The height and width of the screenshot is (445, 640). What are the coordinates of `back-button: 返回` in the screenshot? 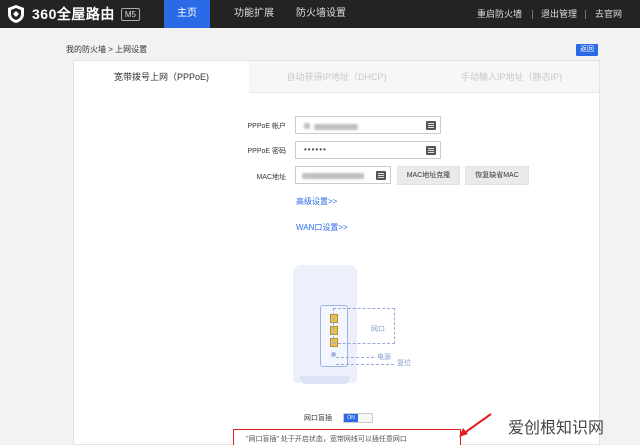 It's located at (587, 50).